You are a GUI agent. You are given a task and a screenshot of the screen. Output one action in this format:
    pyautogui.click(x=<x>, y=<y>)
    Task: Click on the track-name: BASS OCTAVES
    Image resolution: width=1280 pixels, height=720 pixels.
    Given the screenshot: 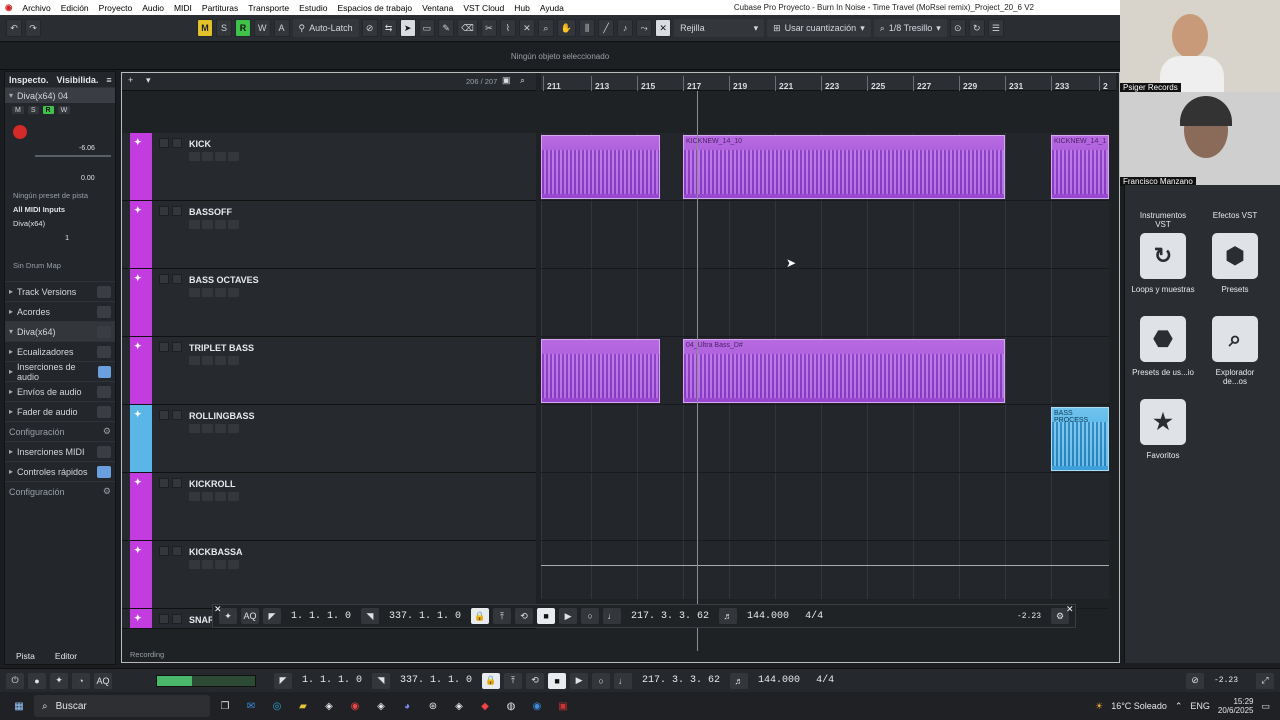 What is the action you would take?
    pyautogui.click(x=224, y=280)
    